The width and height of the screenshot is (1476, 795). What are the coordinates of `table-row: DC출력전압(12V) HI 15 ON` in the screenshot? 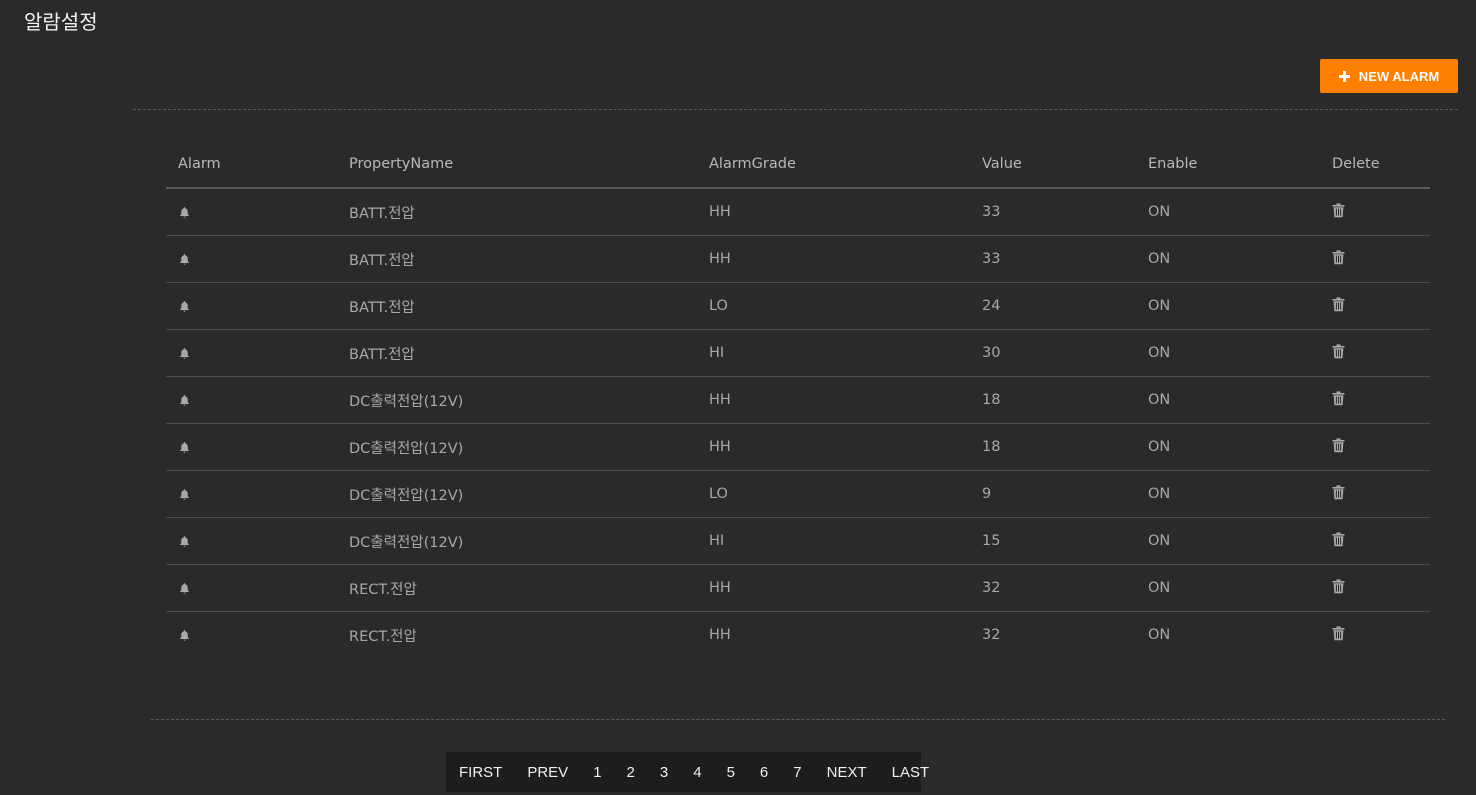 It's located at (798, 541).